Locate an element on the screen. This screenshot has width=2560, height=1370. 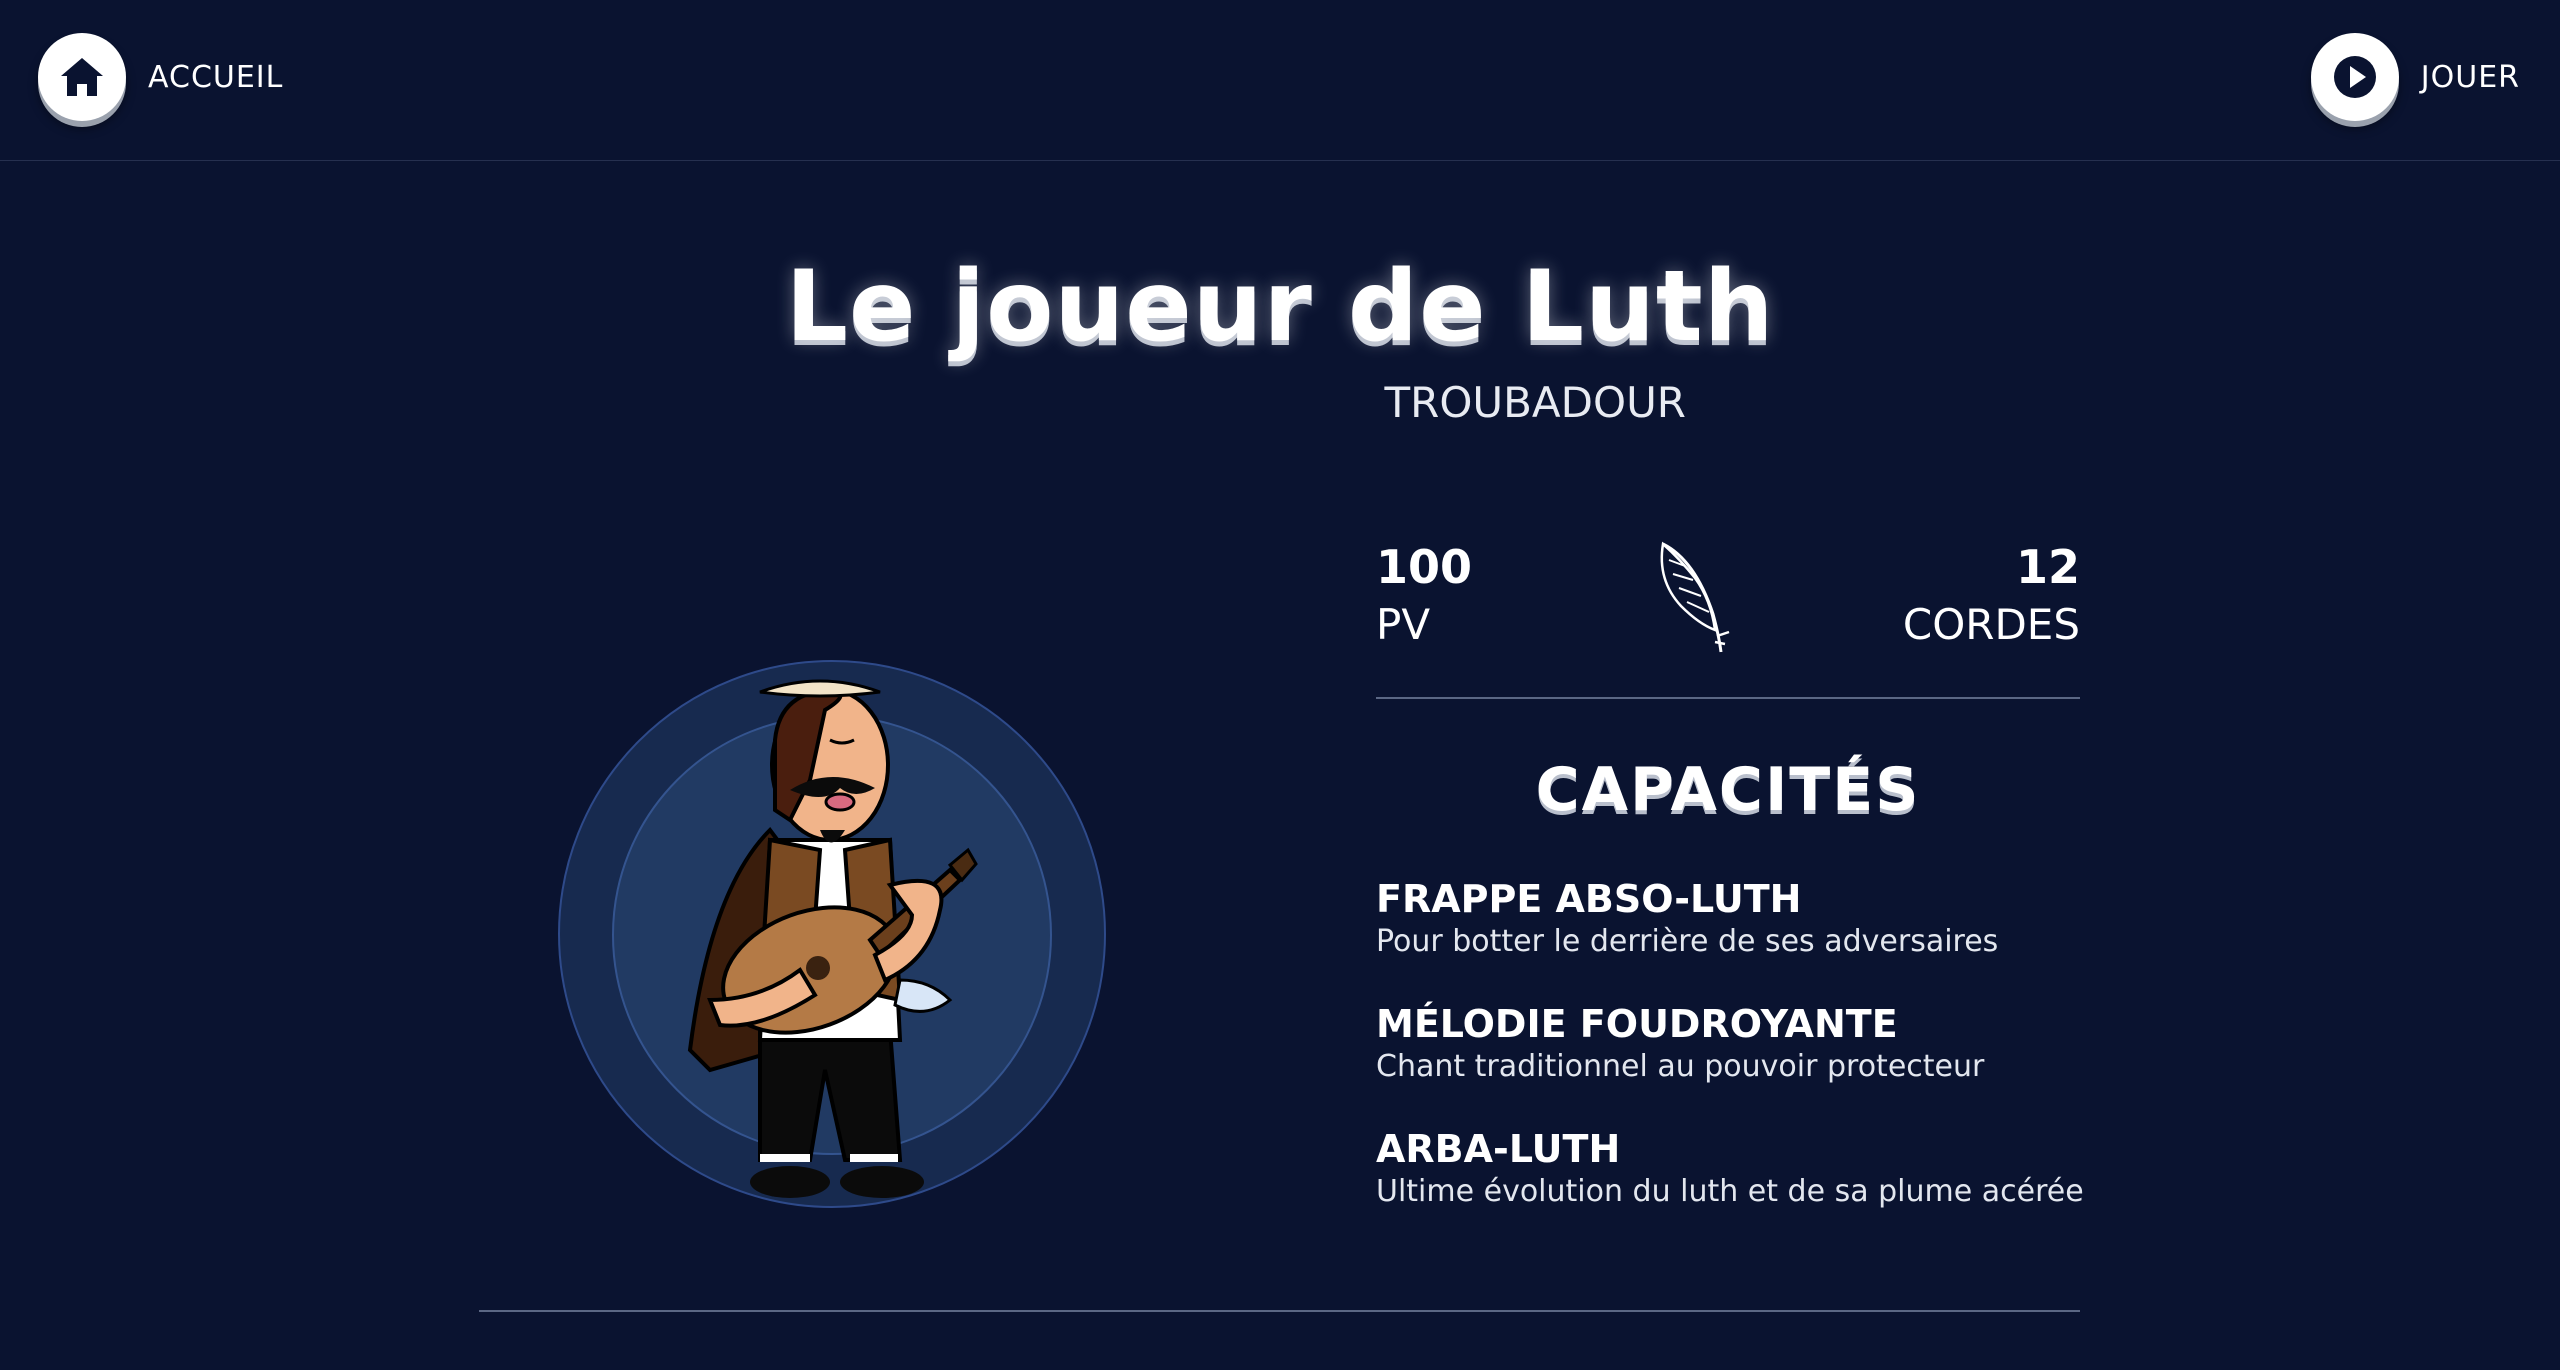
strings-value: 12 is located at coordinates (2047, 567).